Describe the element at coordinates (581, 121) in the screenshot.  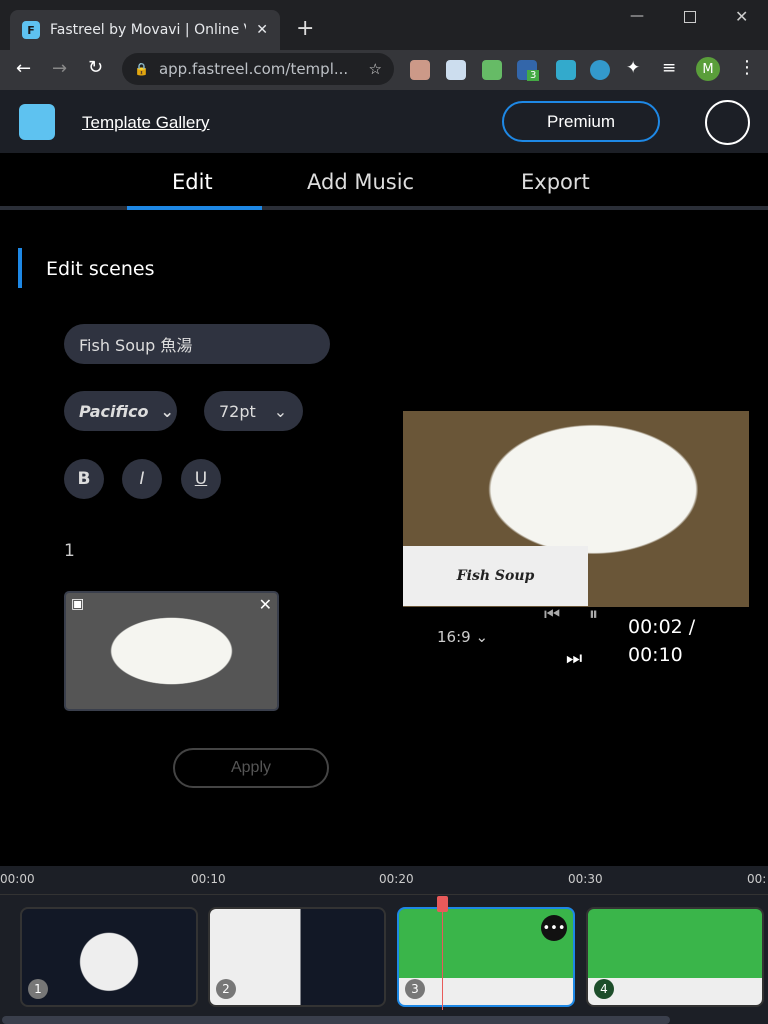
I see `premium-button: Premium` at that location.